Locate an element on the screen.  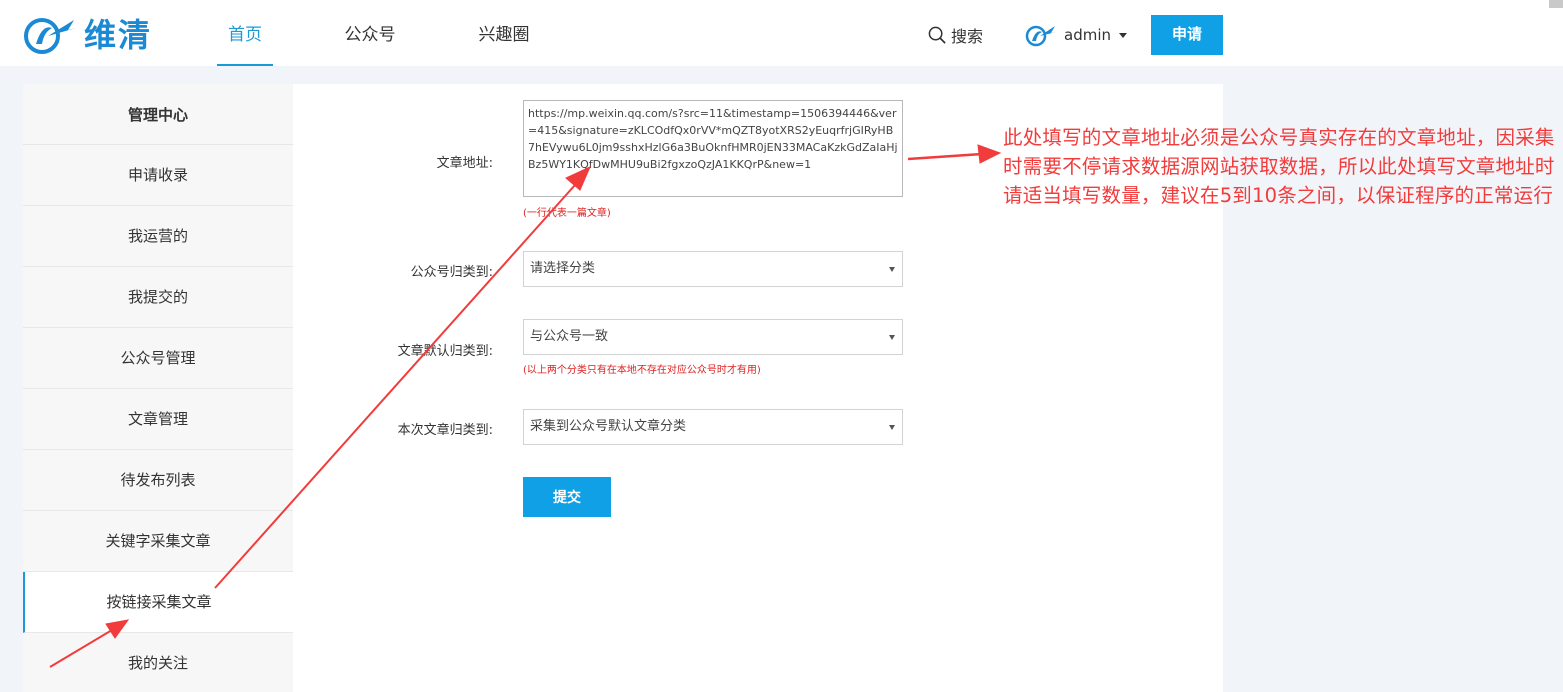
account-category-select: 请选择分类 is located at coordinates (713, 269).